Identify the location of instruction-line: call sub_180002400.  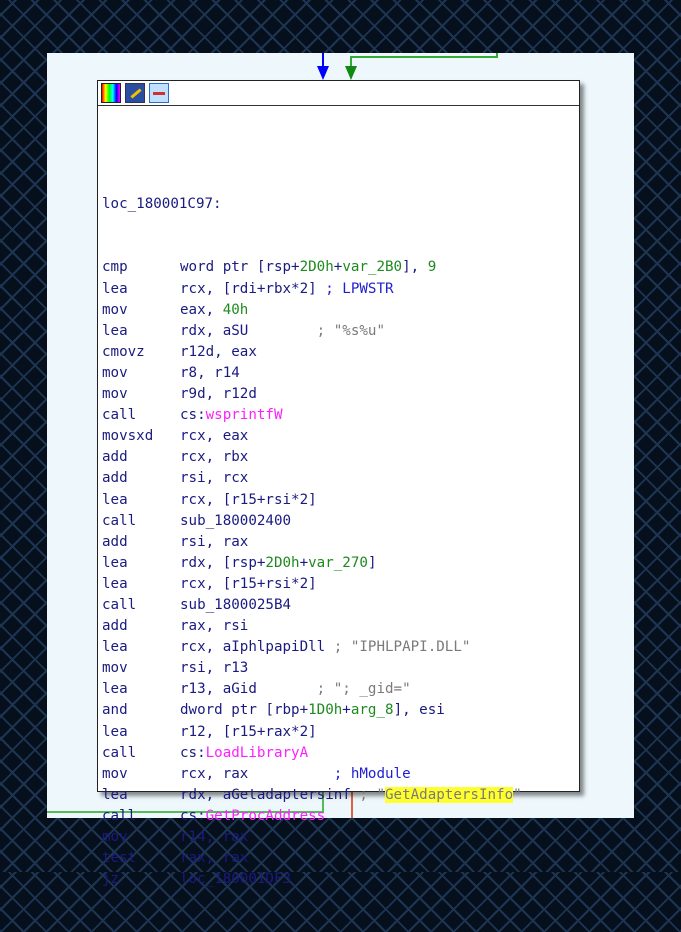
(340, 521).